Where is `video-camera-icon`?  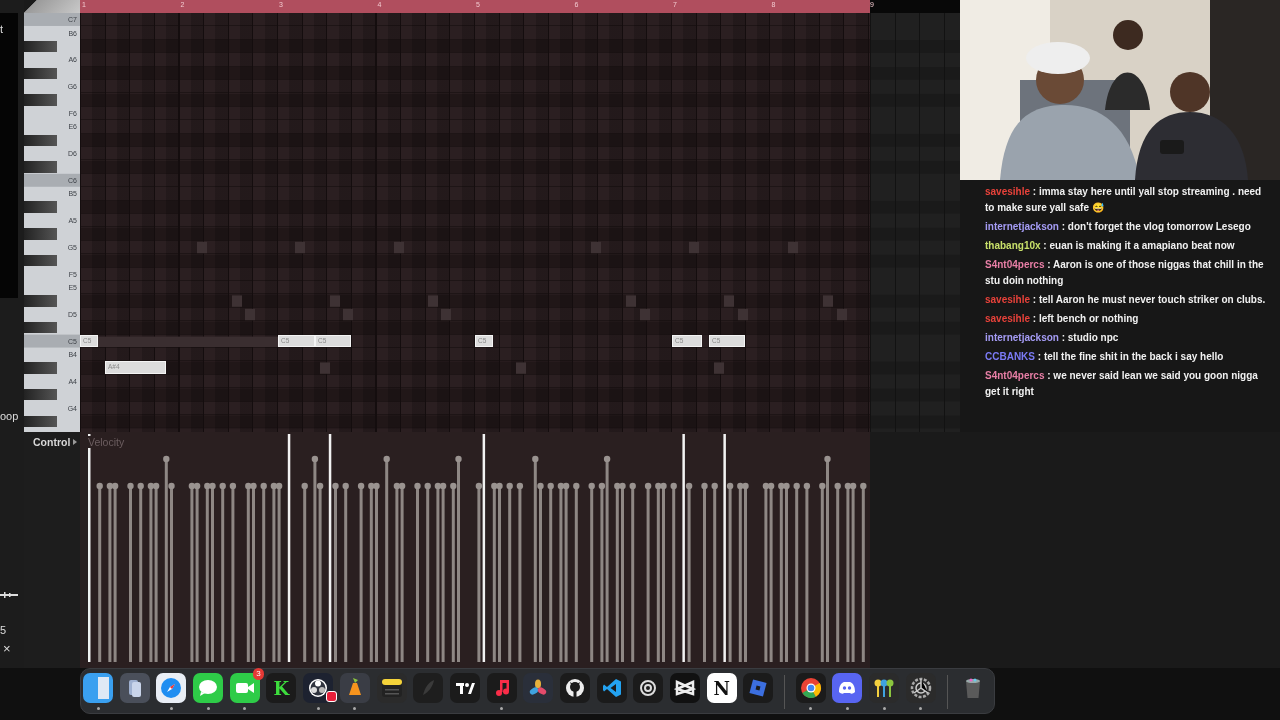 video-camera-icon is located at coordinates (244, 688).